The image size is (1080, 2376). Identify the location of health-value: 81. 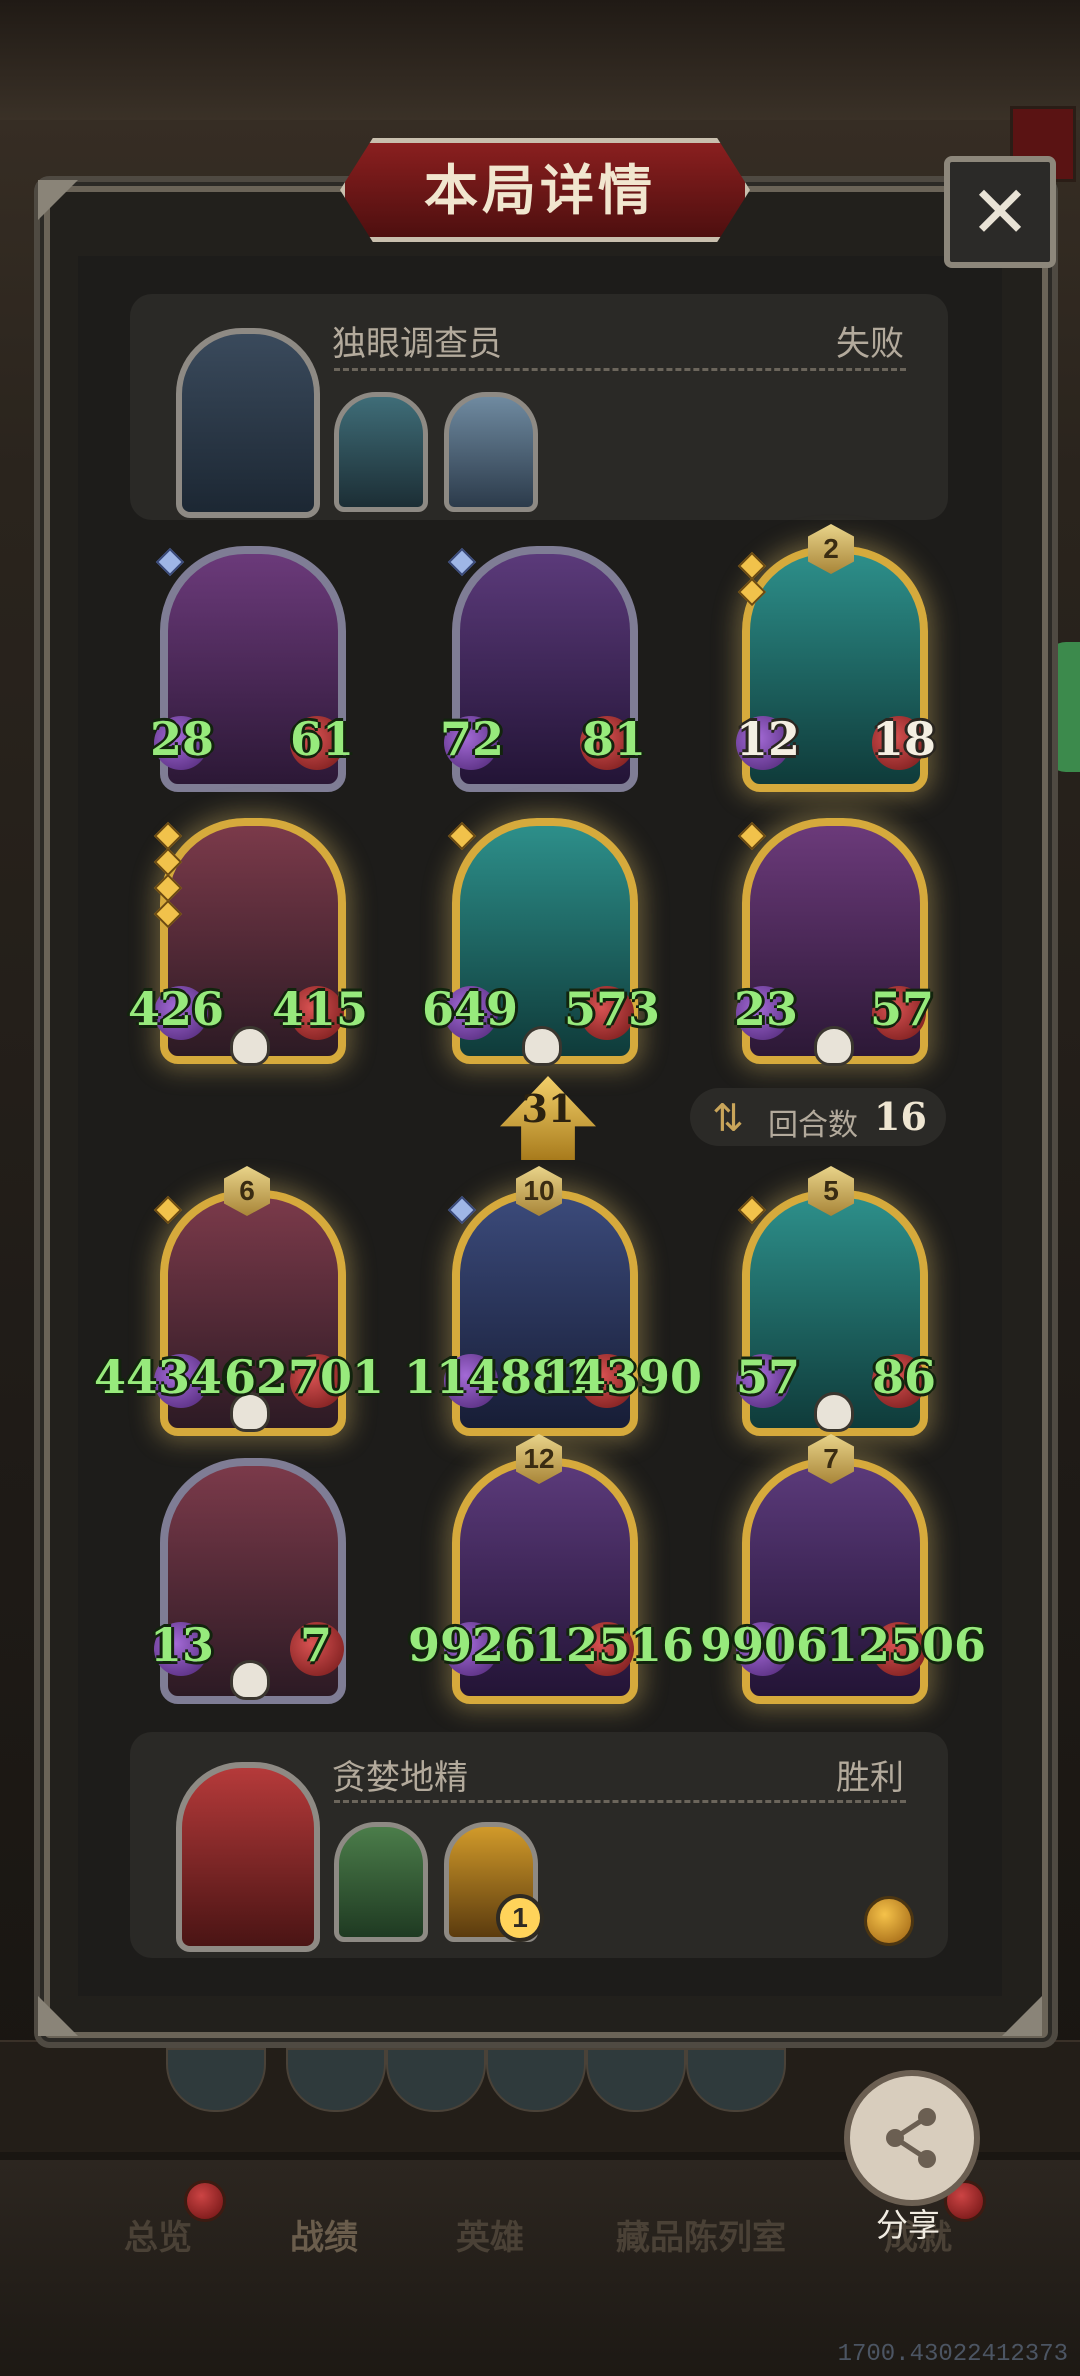
(614, 739).